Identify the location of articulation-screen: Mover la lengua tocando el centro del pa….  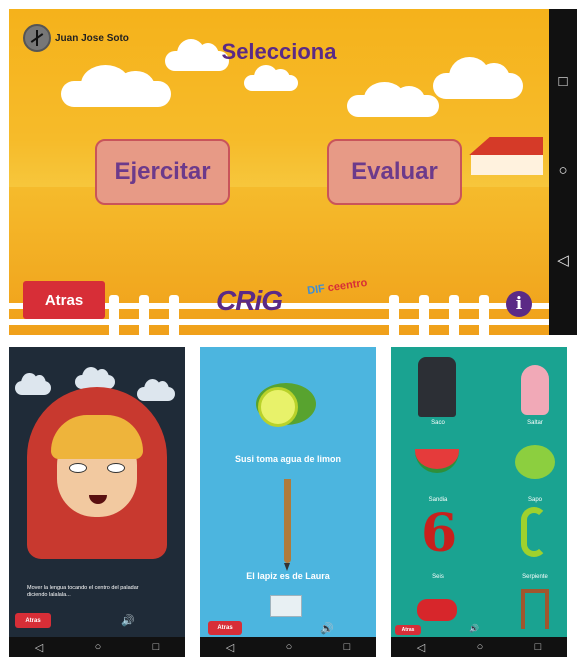
(97, 502).